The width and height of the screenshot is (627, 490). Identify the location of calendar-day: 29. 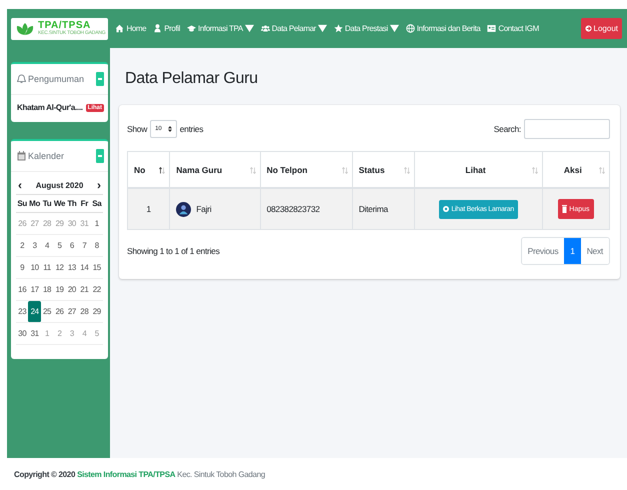
(96, 312).